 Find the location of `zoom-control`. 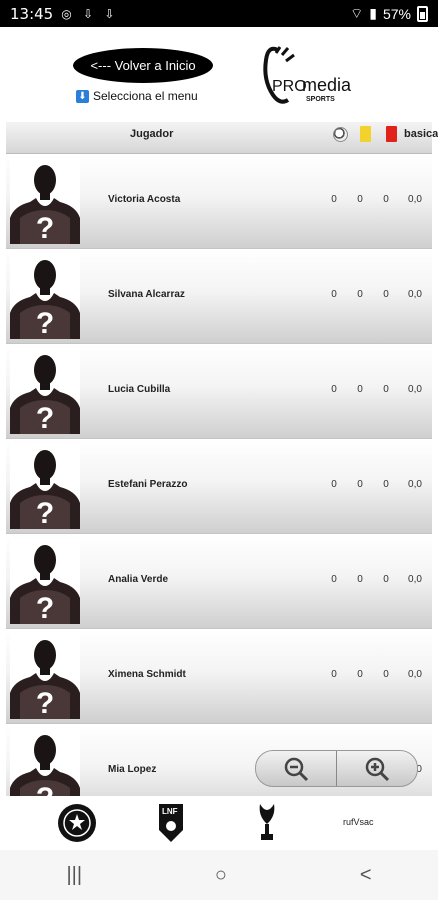

zoom-control is located at coordinates (336, 768).